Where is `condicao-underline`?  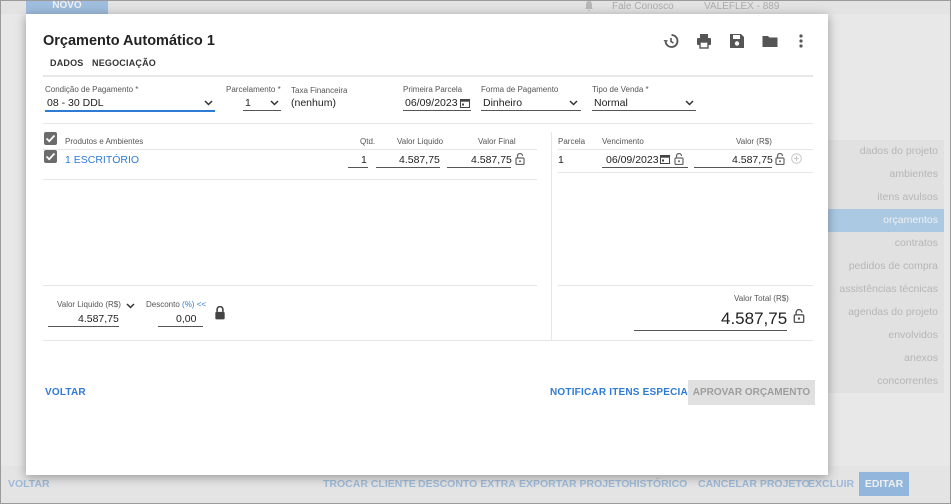
condicao-underline is located at coordinates (130, 111).